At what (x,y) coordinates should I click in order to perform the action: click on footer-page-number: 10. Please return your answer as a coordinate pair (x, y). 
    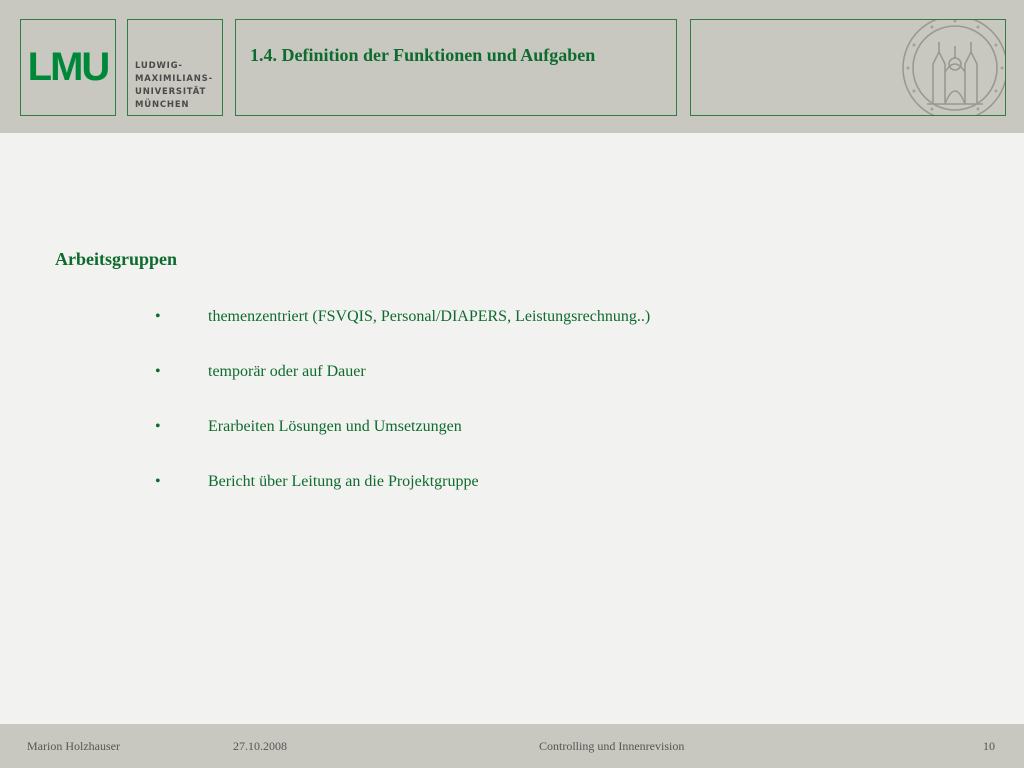
    Looking at the image, I should click on (989, 746).